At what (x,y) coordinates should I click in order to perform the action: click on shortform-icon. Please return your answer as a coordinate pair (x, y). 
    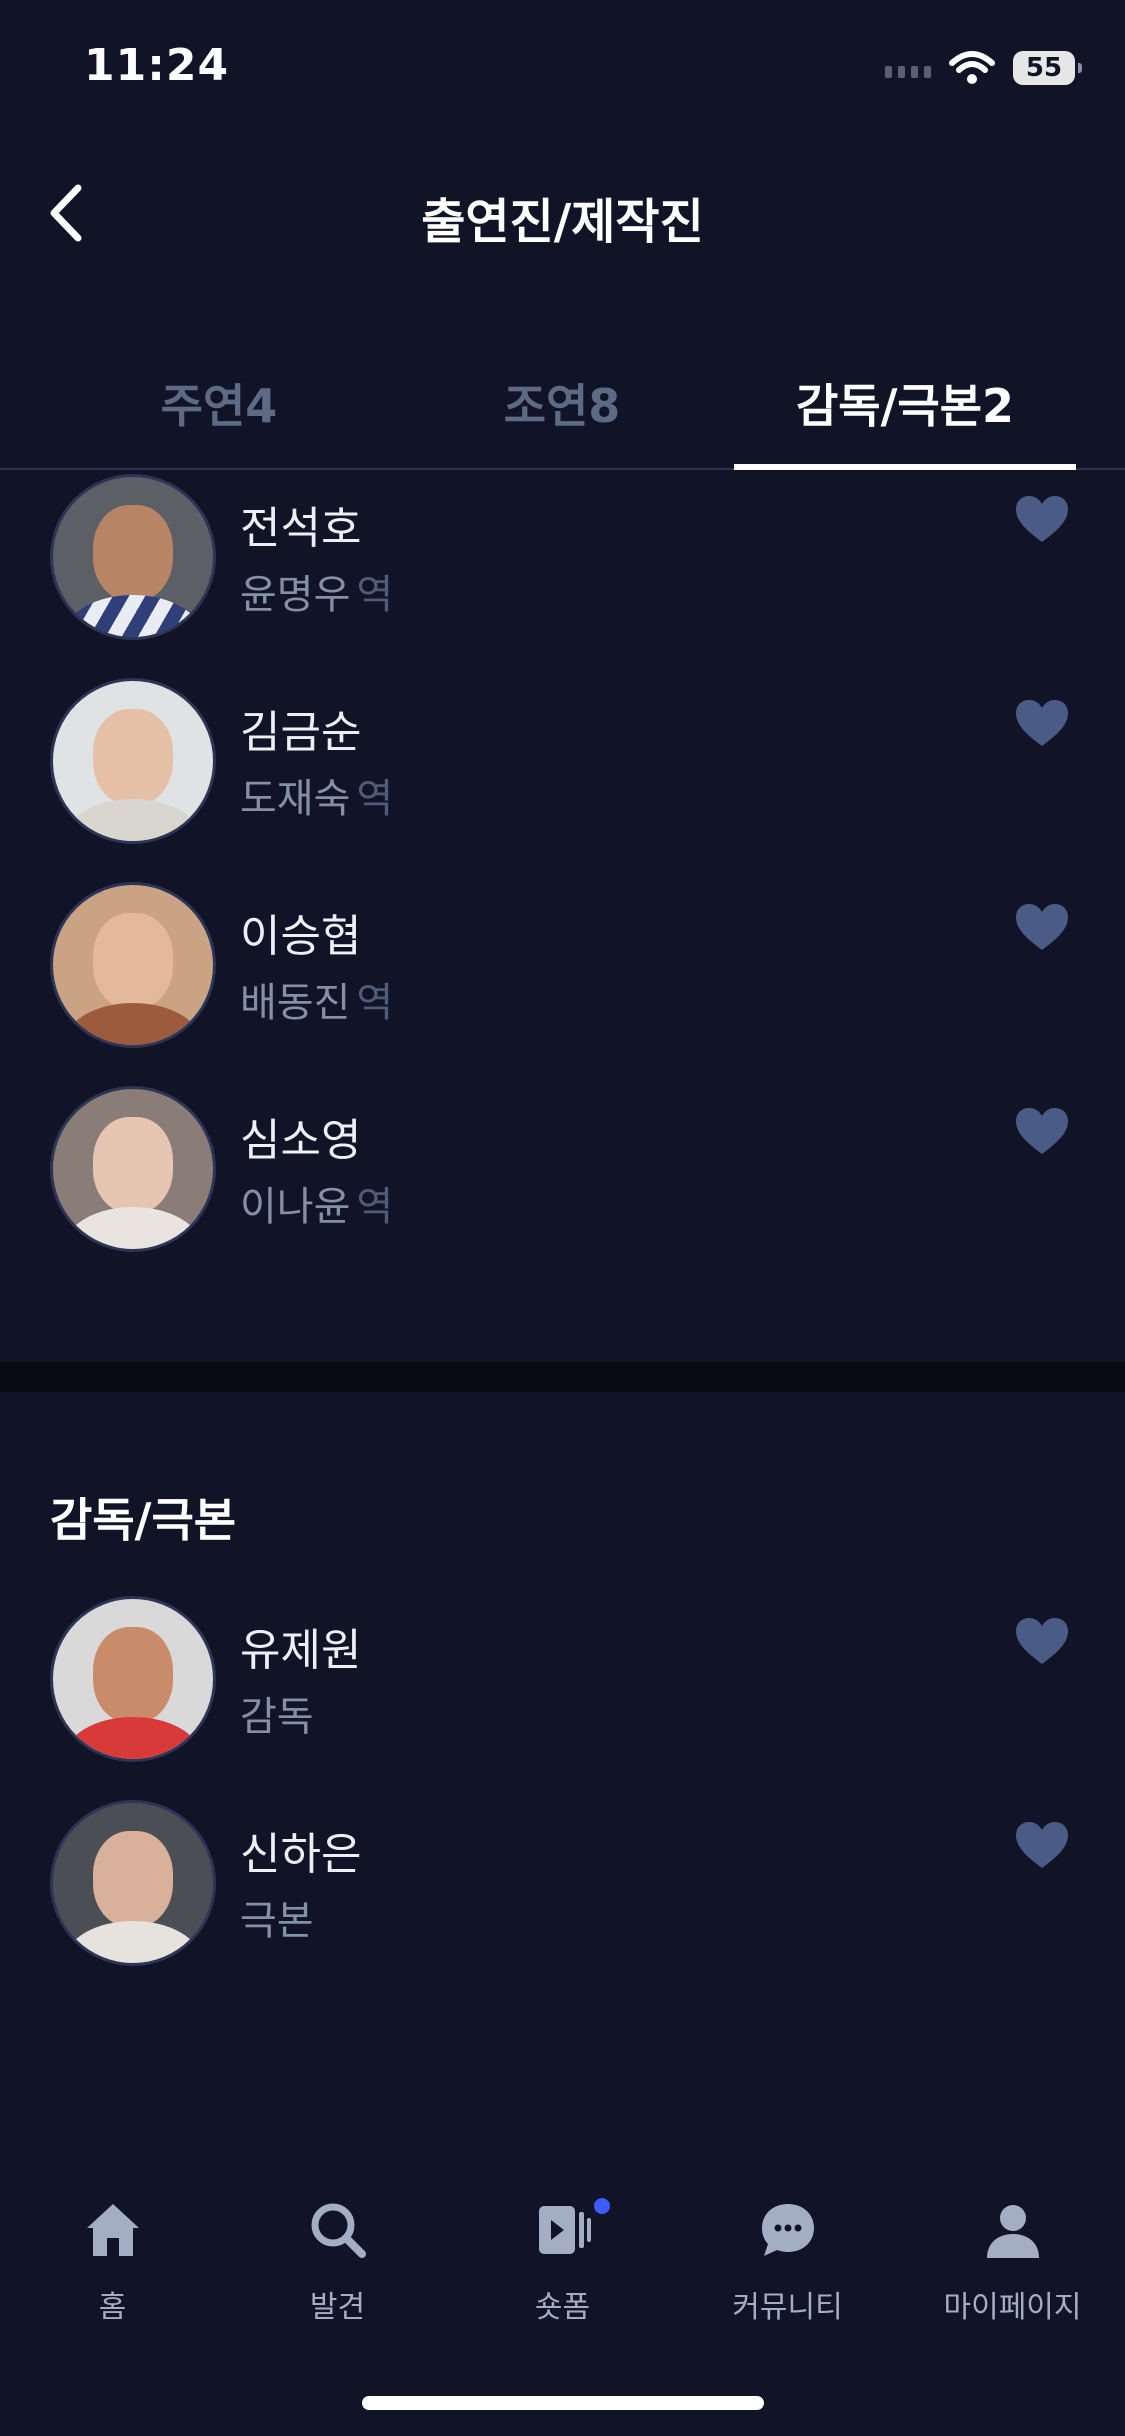
    Looking at the image, I should click on (564, 2230).